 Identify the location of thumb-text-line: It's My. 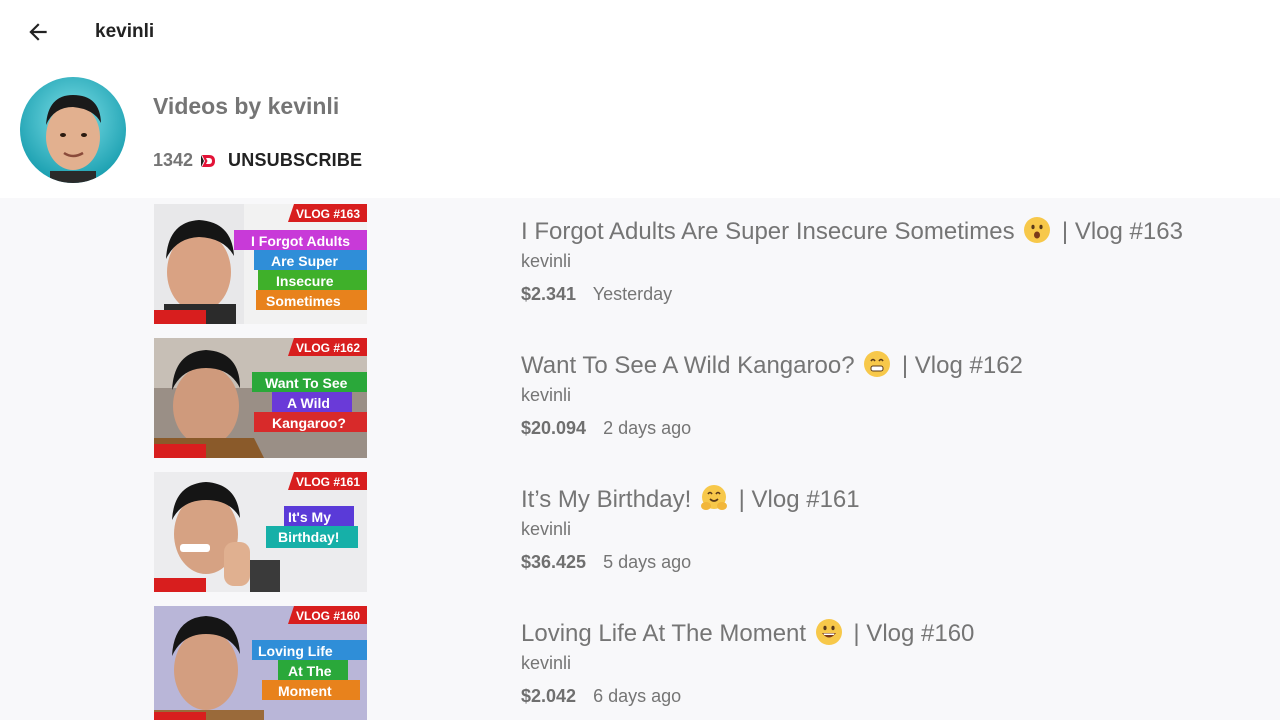
(309, 517).